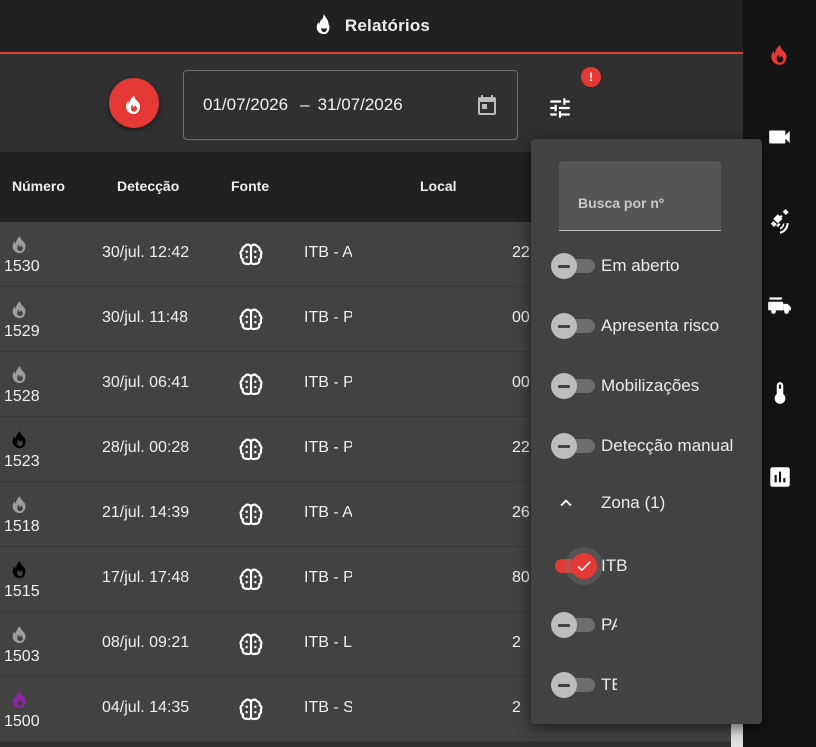  I want to click on fire-fab-button, so click(134, 103).